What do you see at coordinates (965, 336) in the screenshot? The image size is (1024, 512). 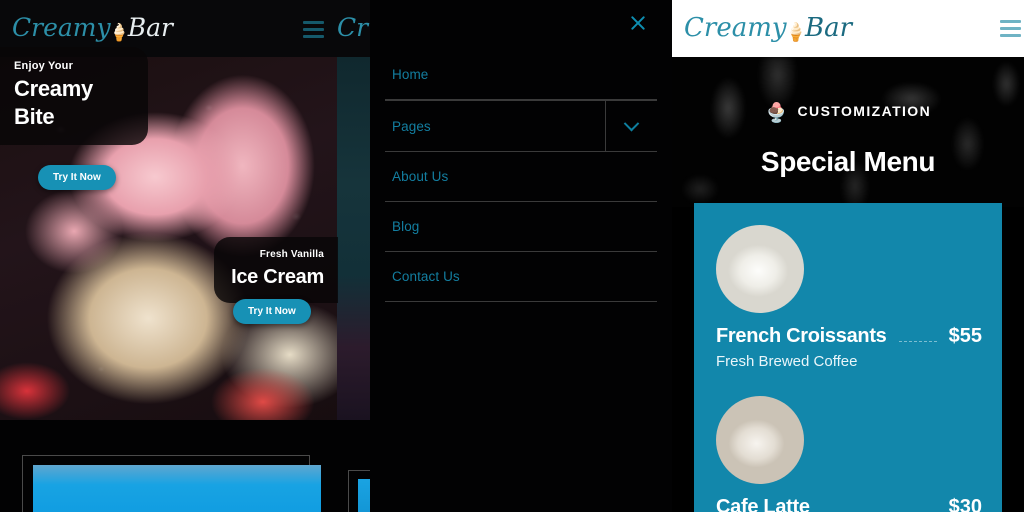 I see `menu-item-price: $55` at bounding box center [965, 336].